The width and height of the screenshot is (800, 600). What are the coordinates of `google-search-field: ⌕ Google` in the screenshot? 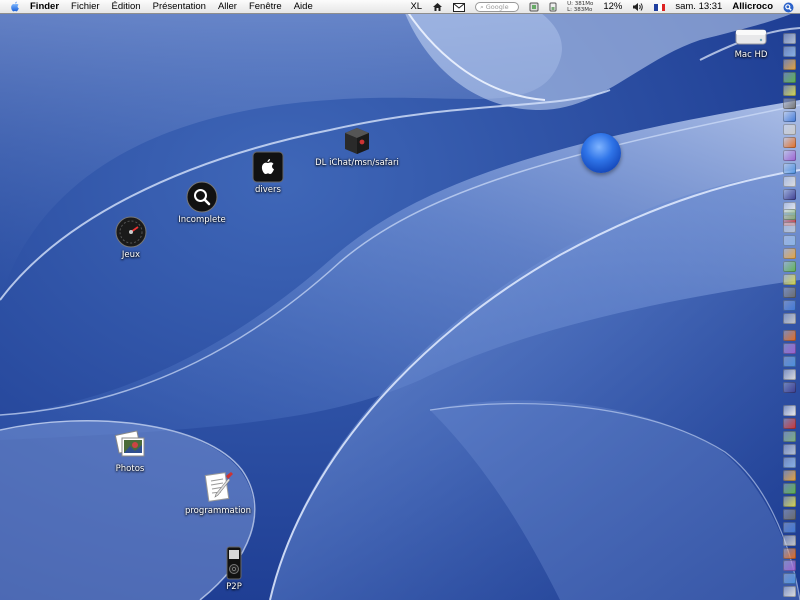 It's located at (497, 7).